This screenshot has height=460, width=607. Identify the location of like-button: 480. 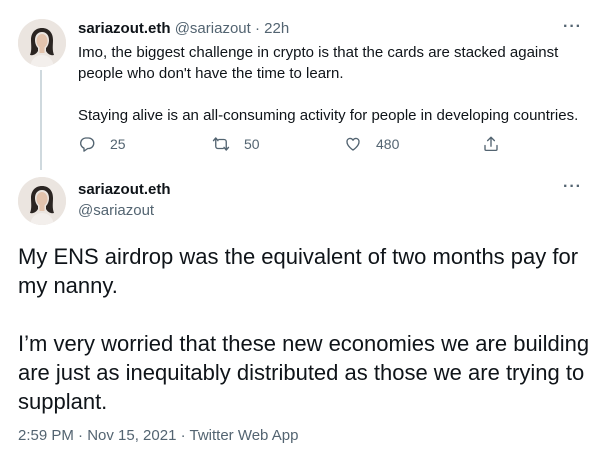
(371, 144).